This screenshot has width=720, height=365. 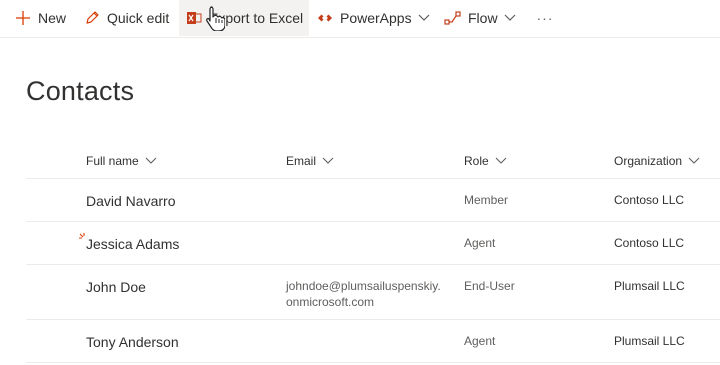 What do you see at coordinates (376, 18) in the screenshot?
I see `powerapps-label: PowerApps` at bounding box center [376, 18].